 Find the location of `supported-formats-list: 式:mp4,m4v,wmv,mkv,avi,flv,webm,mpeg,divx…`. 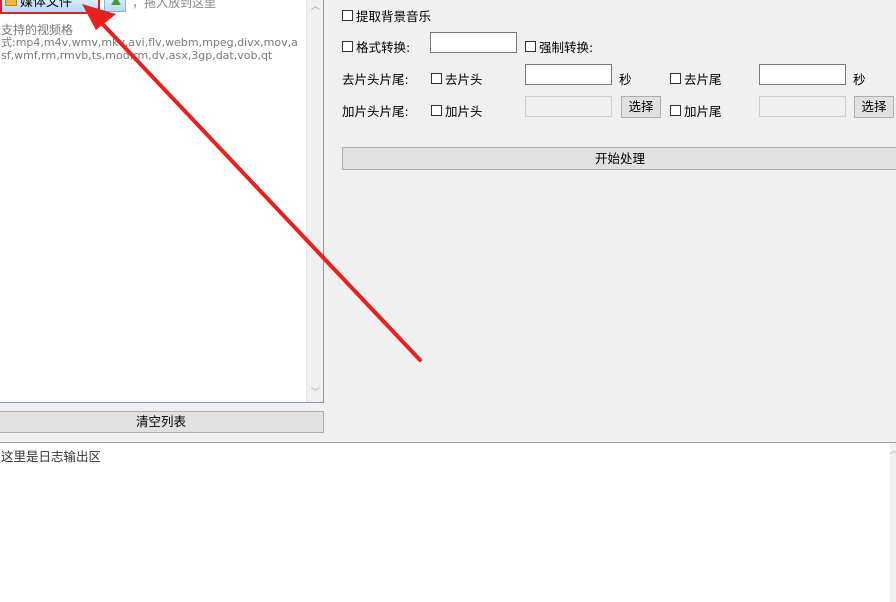

supported-formats-list: 式:mp4,m4v,wmv,mkv,avi,flv,webm,mpeg,divx… is located at coordinates (149, 49).